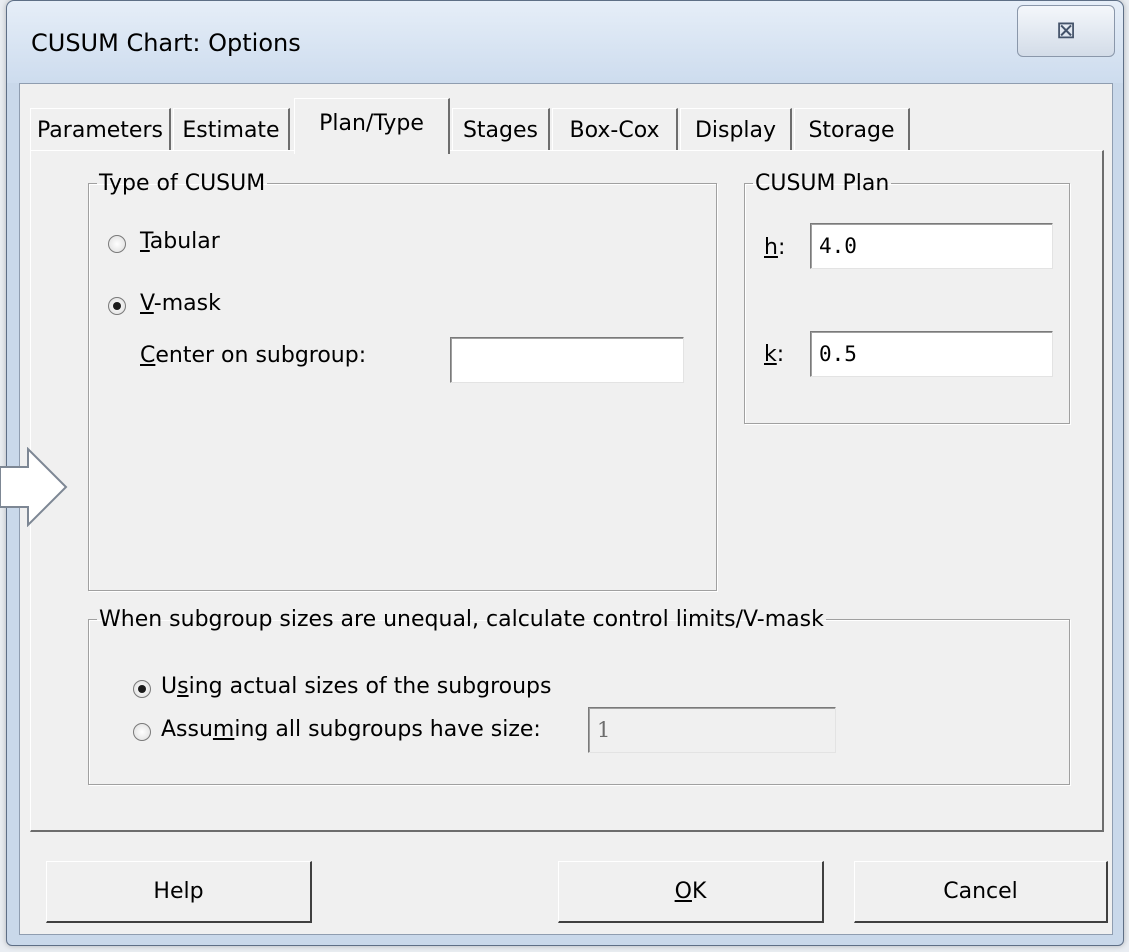 The image size is (1129, 952). I want to click on tabular-radio, so click(117, 244).